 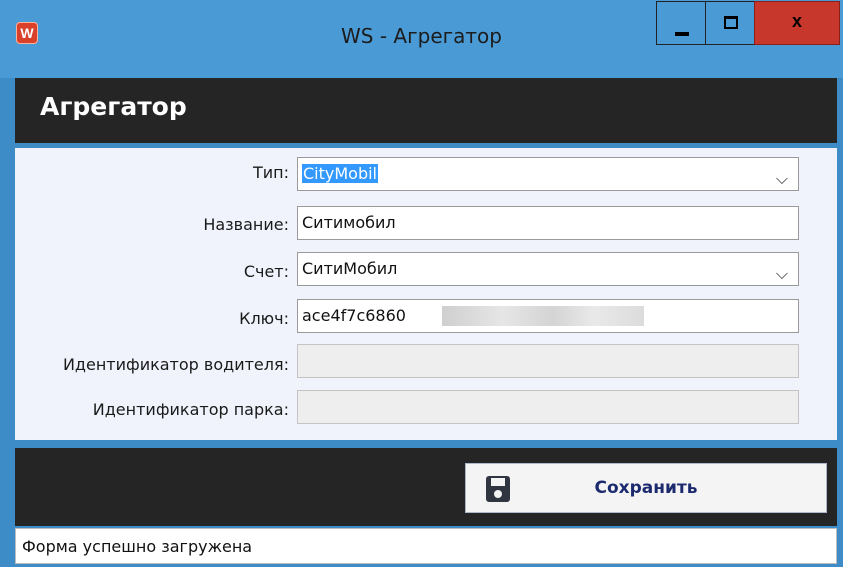 What do you see at coordinates (797, 23) in the screenshot?
I see `close-button: x` at bounding box center [797, 23].